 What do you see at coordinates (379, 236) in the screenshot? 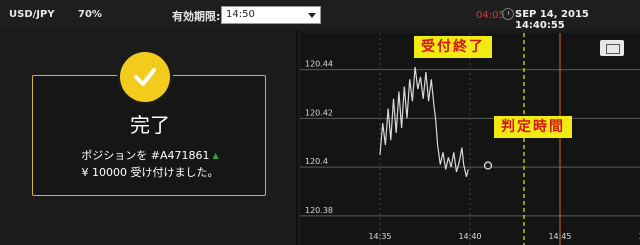
I see `x-tick-label: 14:35` at bounding box center [379, 236].